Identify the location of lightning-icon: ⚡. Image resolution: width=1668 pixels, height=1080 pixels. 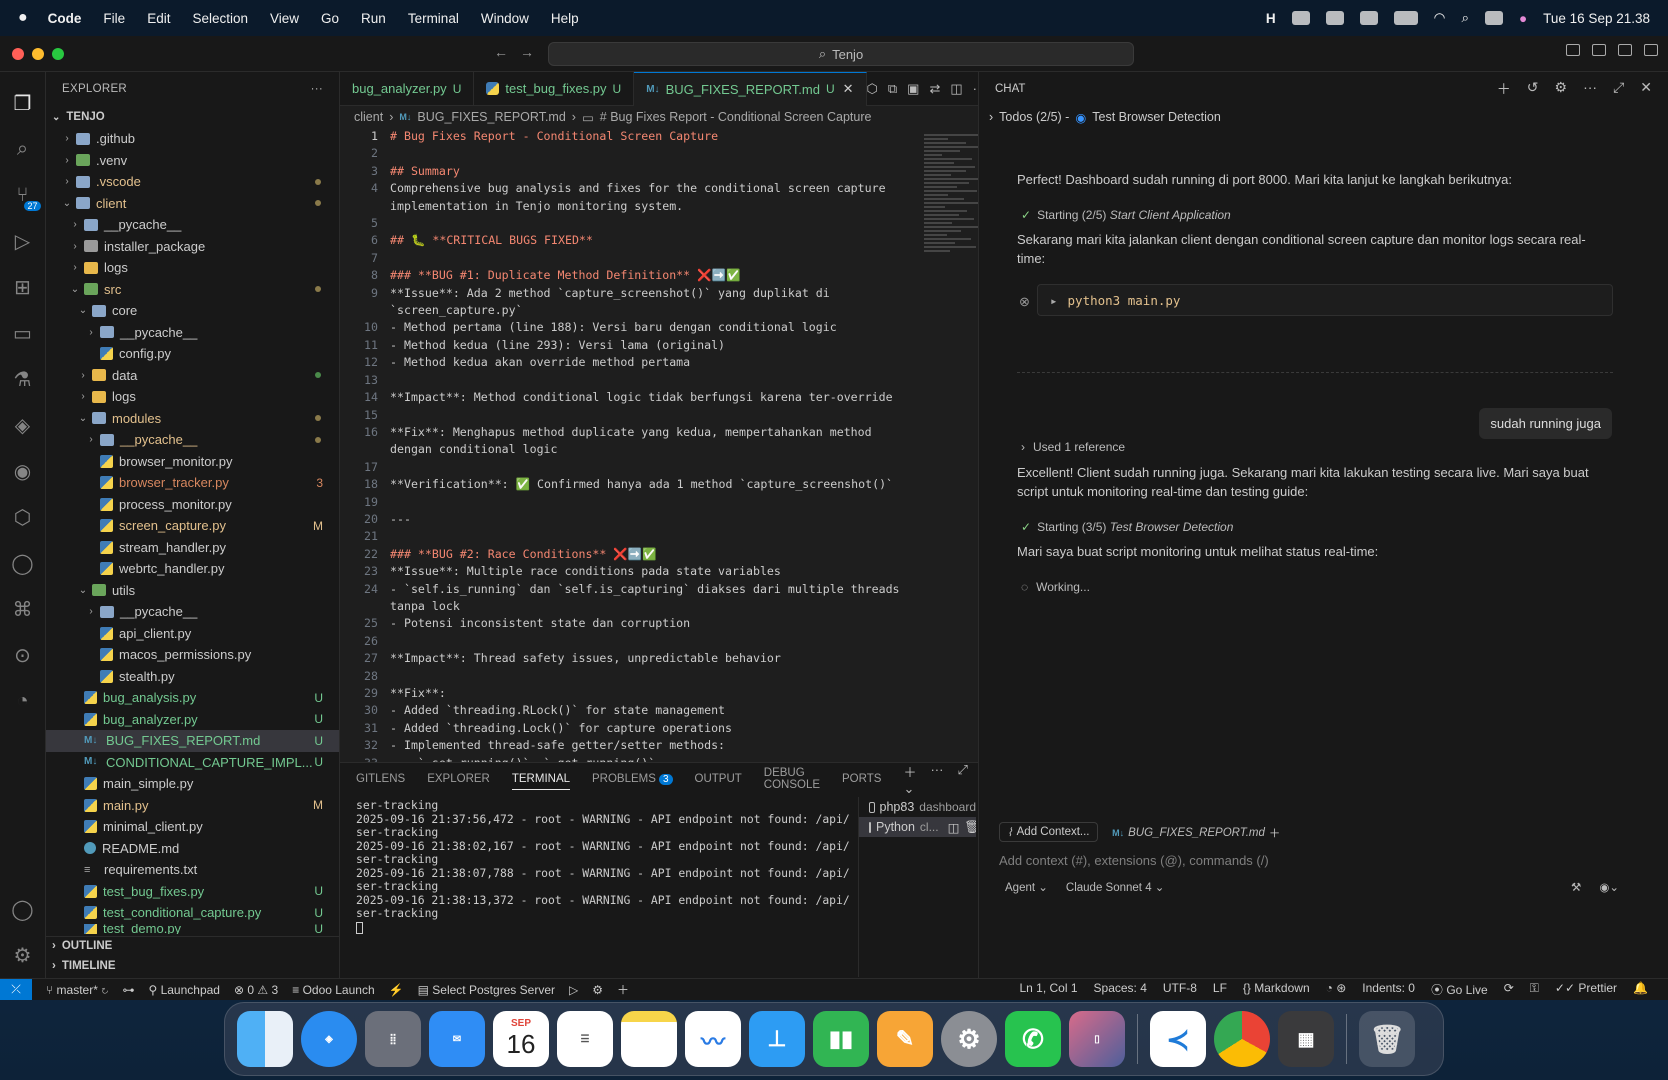
(396, 990).